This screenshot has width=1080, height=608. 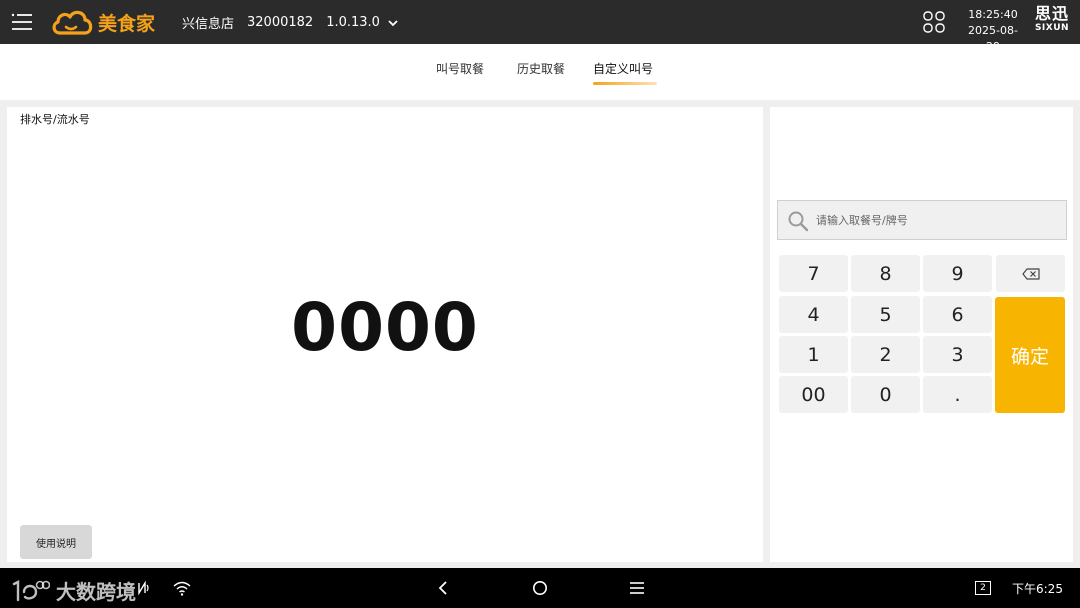 I want to click on key-1: 1, so click(x=813, y=354).